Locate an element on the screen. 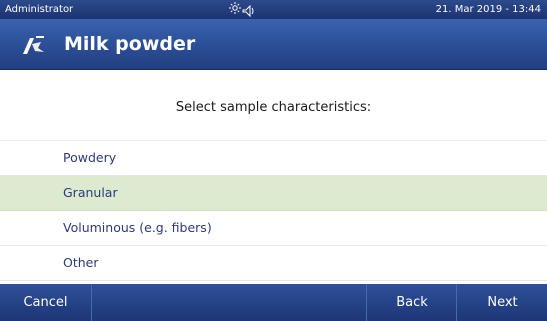 This screenshot has height=321, width=547. next-button: Next is located at coordinates (501, 302).